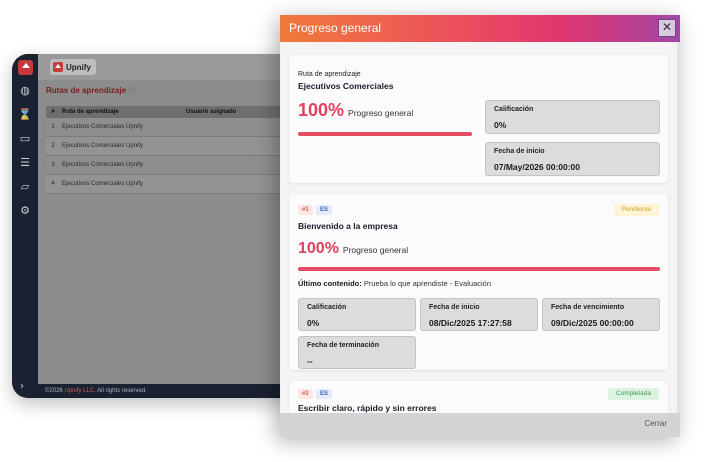  What do you see at coordinates (175, 391) in the screenshot?
I see `app-footer: ©2026 Upnify LLC. All rights reserved.` at bounding box center [175, 391].